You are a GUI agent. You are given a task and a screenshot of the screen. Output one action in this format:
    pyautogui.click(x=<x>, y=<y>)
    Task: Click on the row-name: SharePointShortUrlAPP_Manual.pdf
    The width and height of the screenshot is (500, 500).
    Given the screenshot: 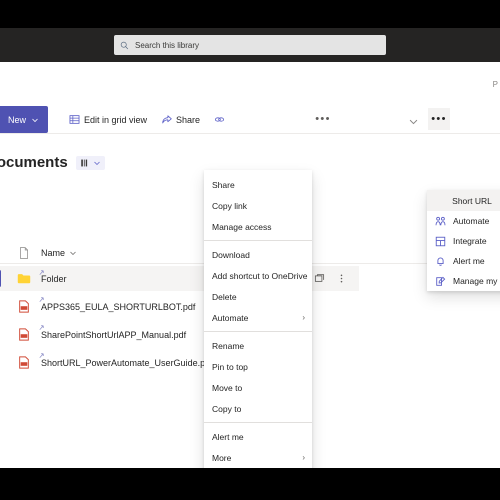 What is the action you would take?
    pyautogui.click(x=114, y=334)
    